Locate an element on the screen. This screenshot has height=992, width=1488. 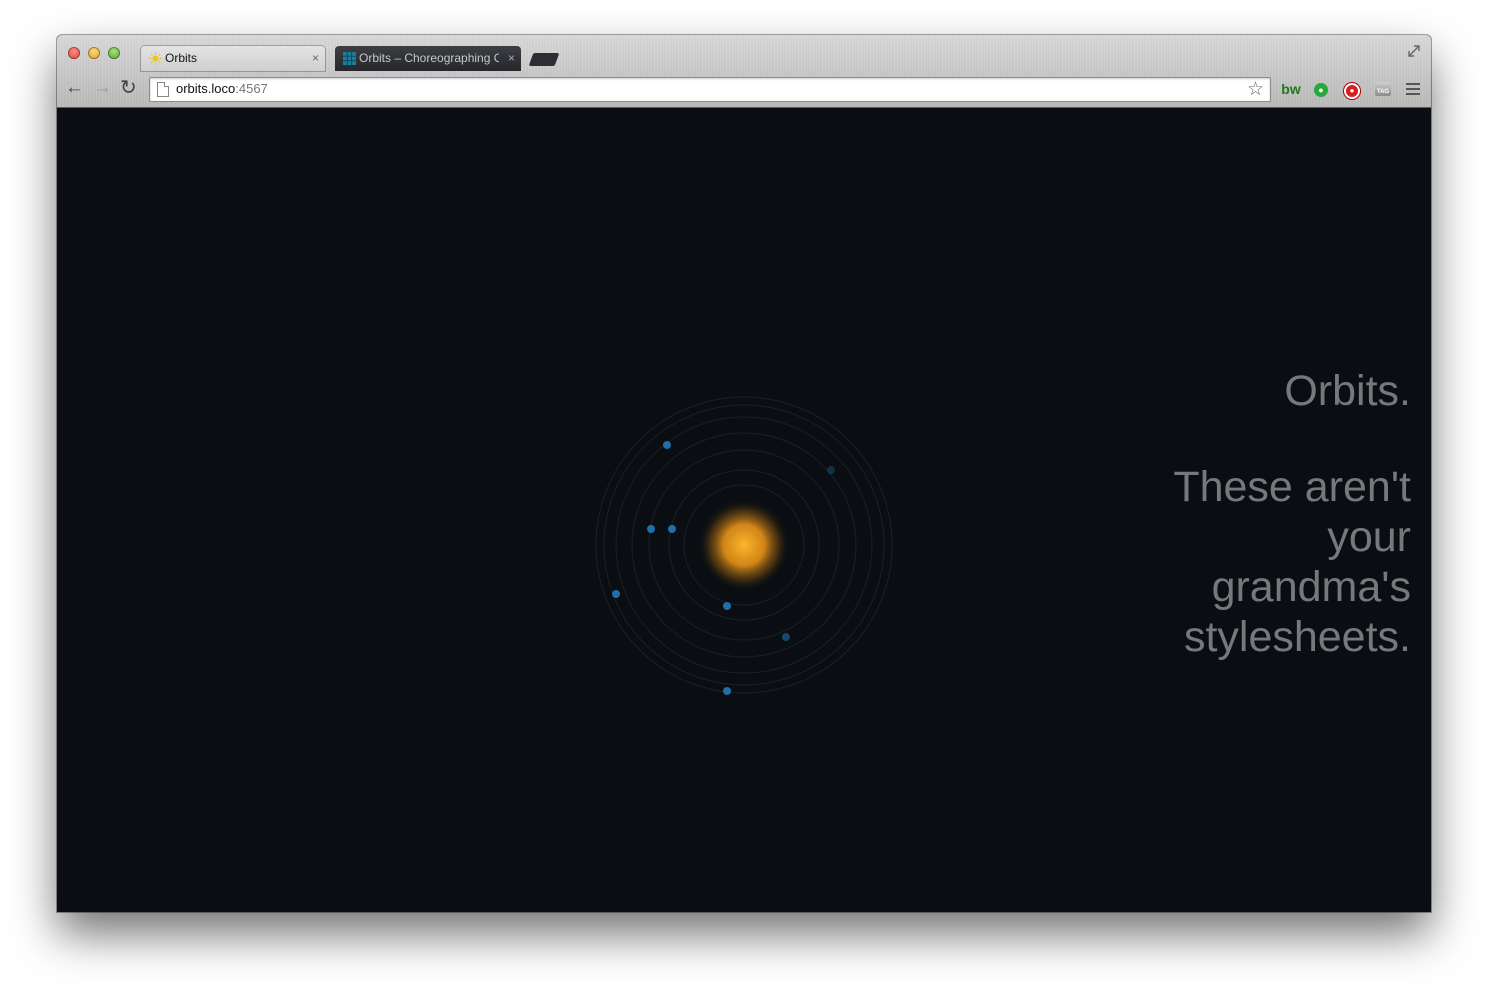
tag-extension-icon: TAG is located at coordinates (1383, 89).